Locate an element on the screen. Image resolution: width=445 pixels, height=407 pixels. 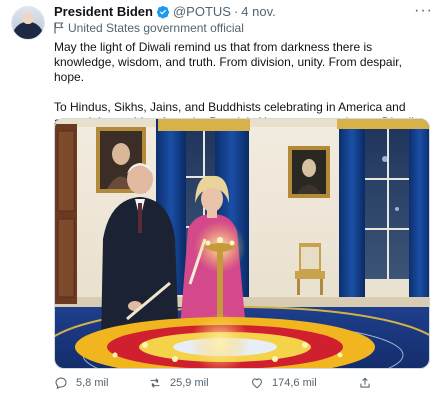
tweet-timestamp: 4 nov. is located at coordinates (258, 11).